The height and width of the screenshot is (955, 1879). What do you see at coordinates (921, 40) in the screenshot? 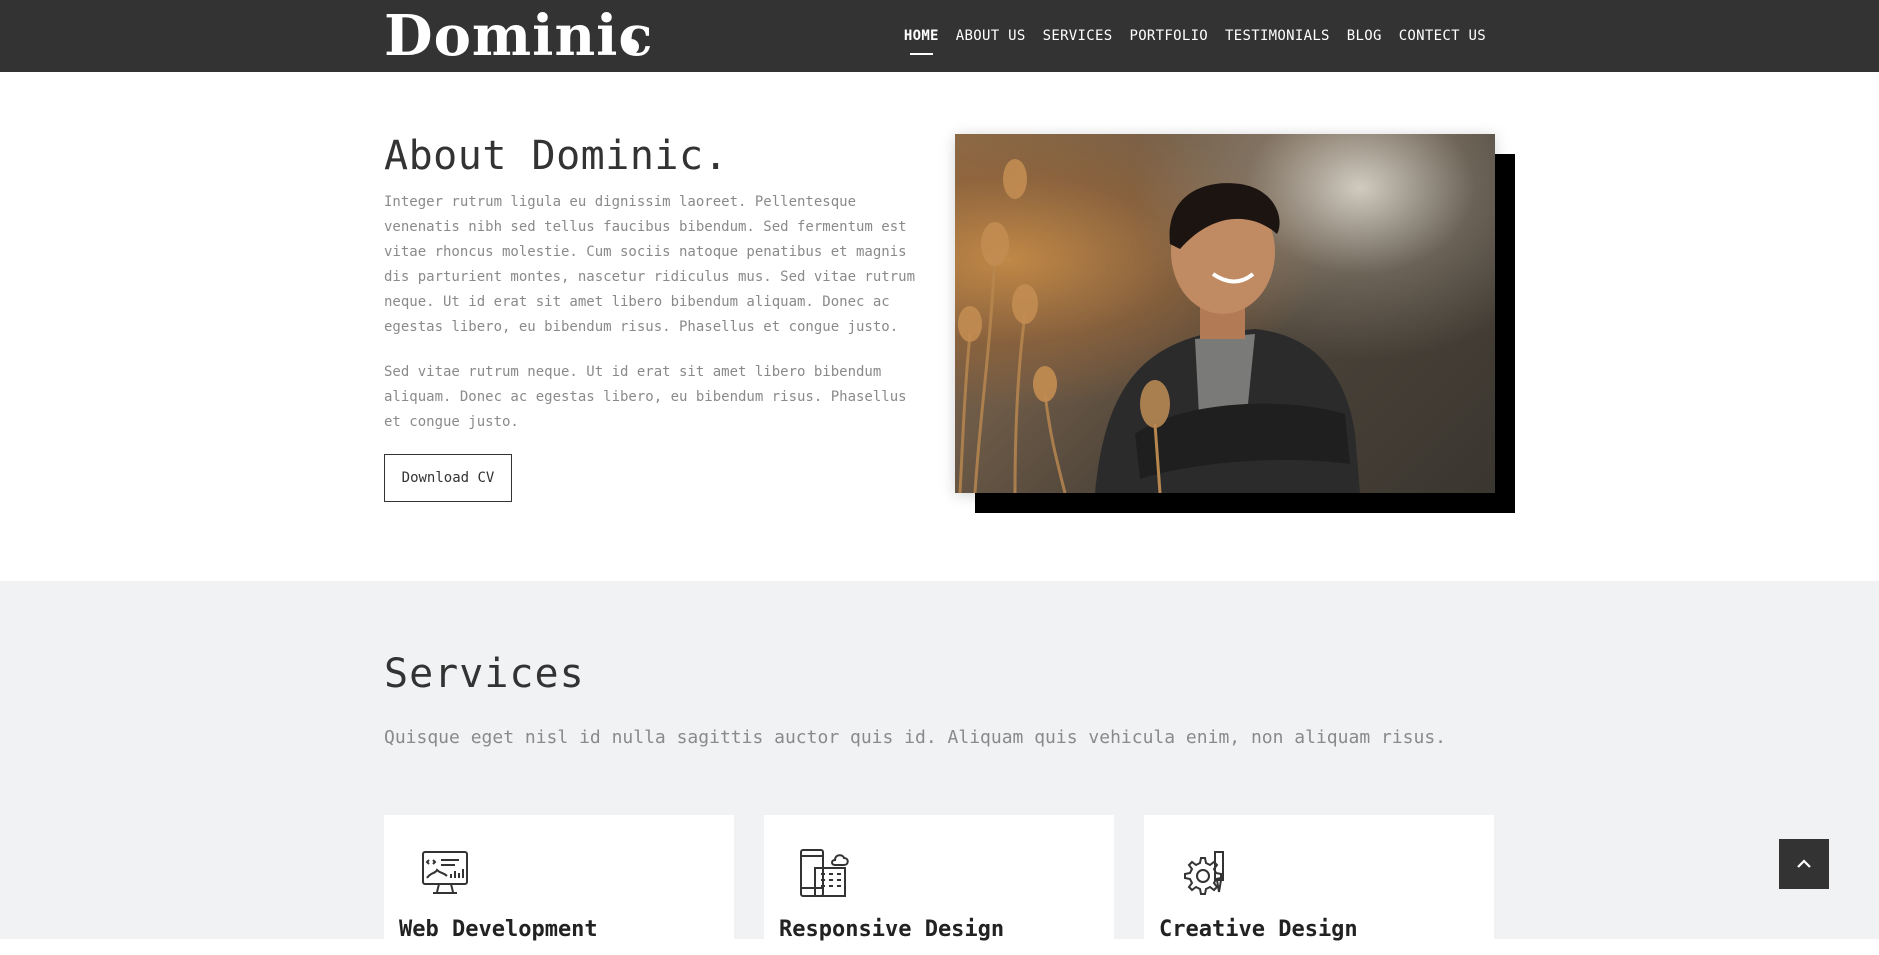
I see `nav-home: HOME` at bounding box center [921, 40].